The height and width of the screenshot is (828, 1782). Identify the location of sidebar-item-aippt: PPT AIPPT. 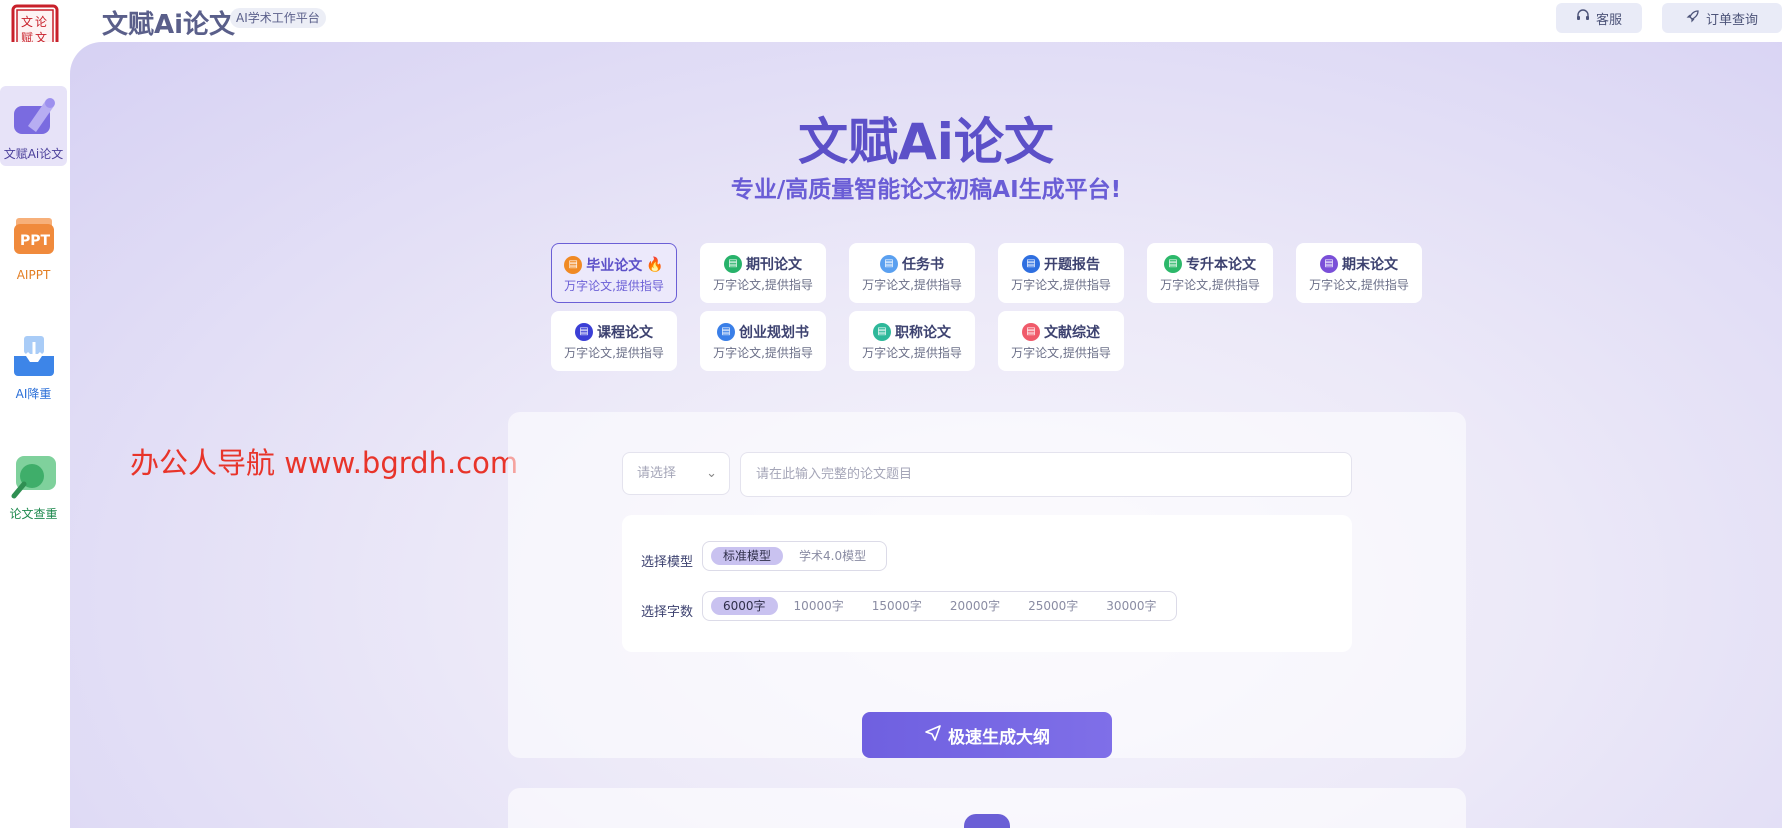
(33, 246).